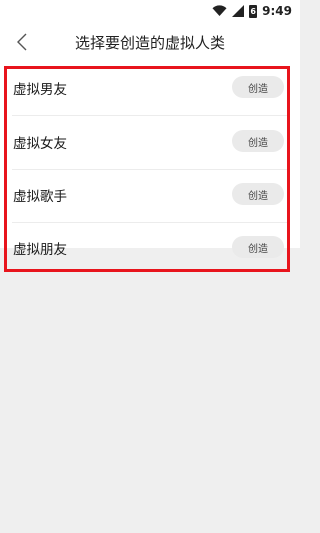 This screenshot has width=320, height=533. I want to click on list-item-friend: 虚拟朋友 创造, so click(150, 249).